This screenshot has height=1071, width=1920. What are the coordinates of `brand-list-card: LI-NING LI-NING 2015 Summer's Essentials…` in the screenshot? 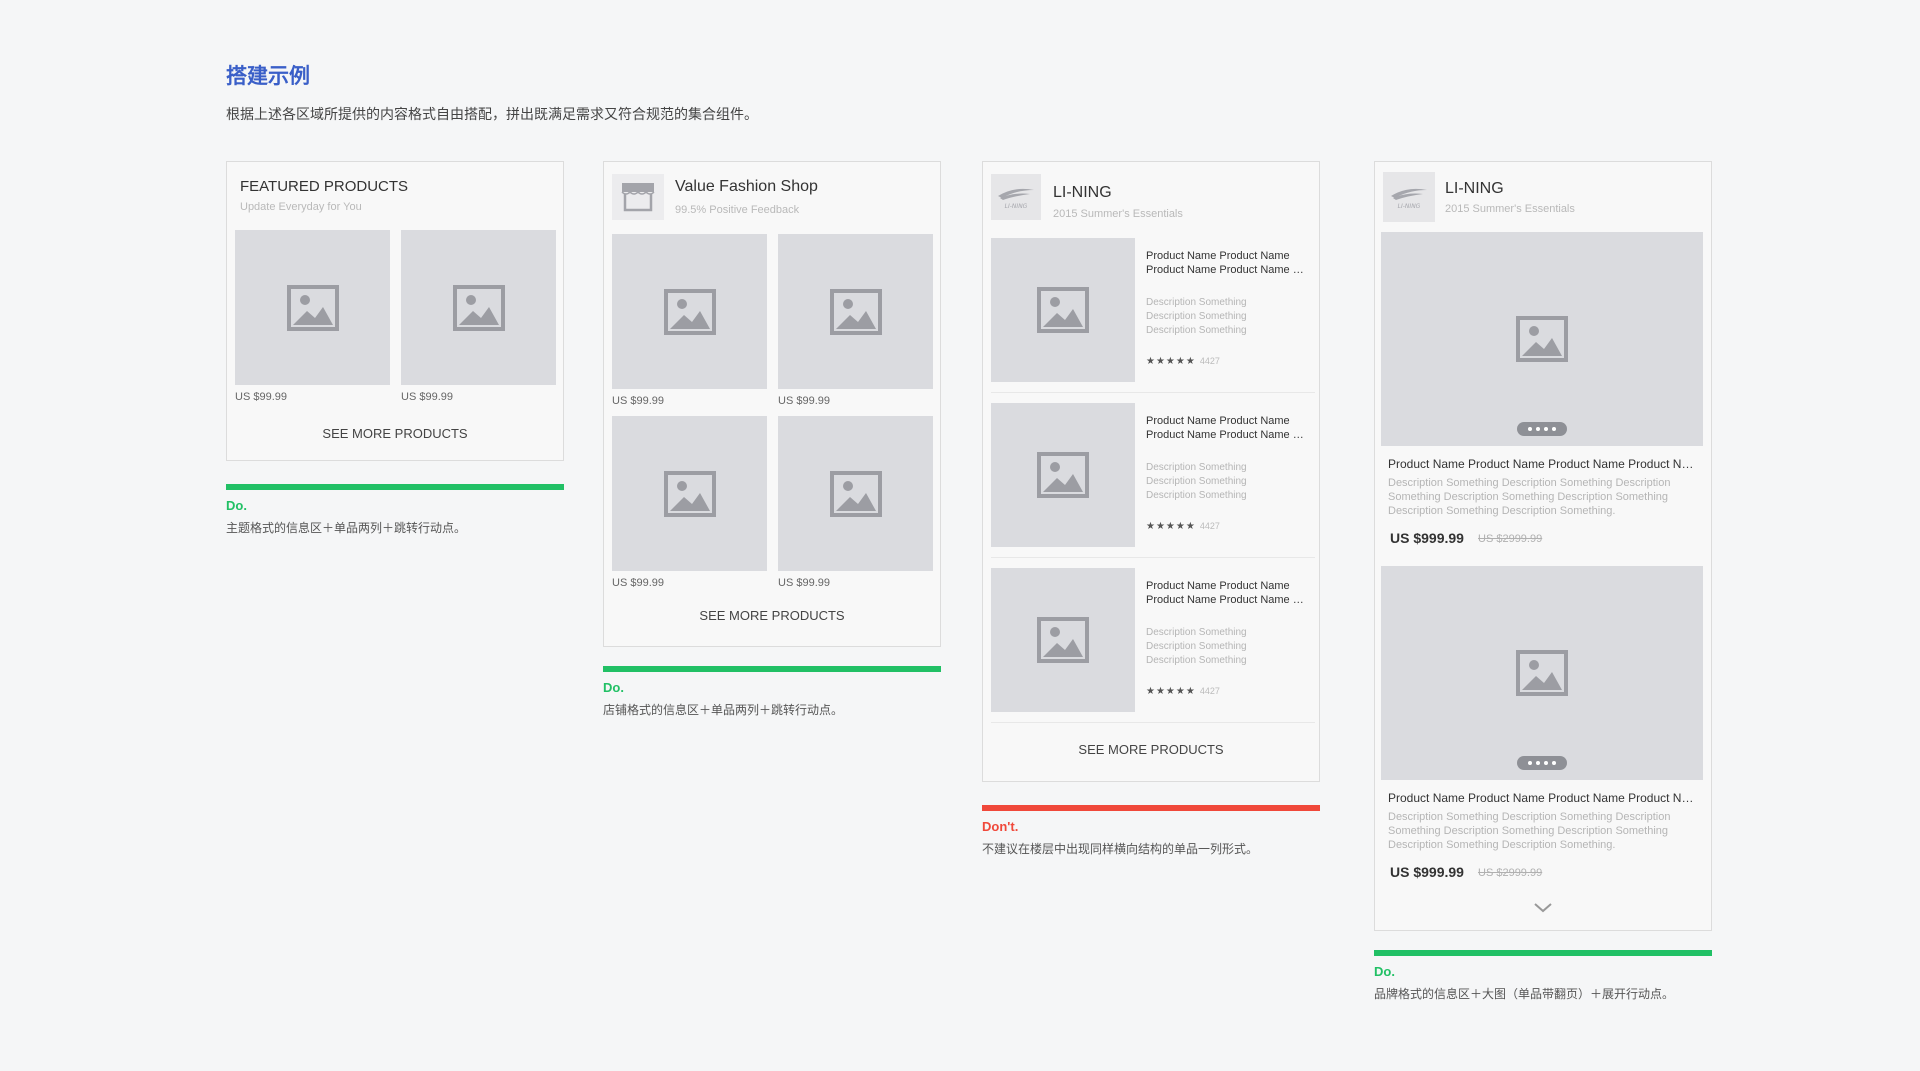 It's located at (1151, 471).